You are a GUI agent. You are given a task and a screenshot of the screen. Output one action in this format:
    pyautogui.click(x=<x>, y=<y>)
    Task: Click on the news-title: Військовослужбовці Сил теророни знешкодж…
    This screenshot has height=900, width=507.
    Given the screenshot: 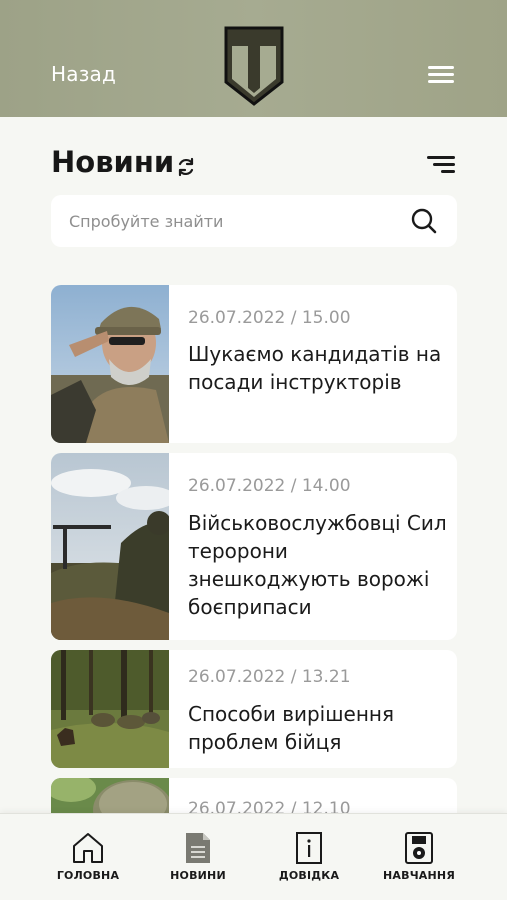 What is the action you would take?
    pyautogui.click(x=317, y=565)
    